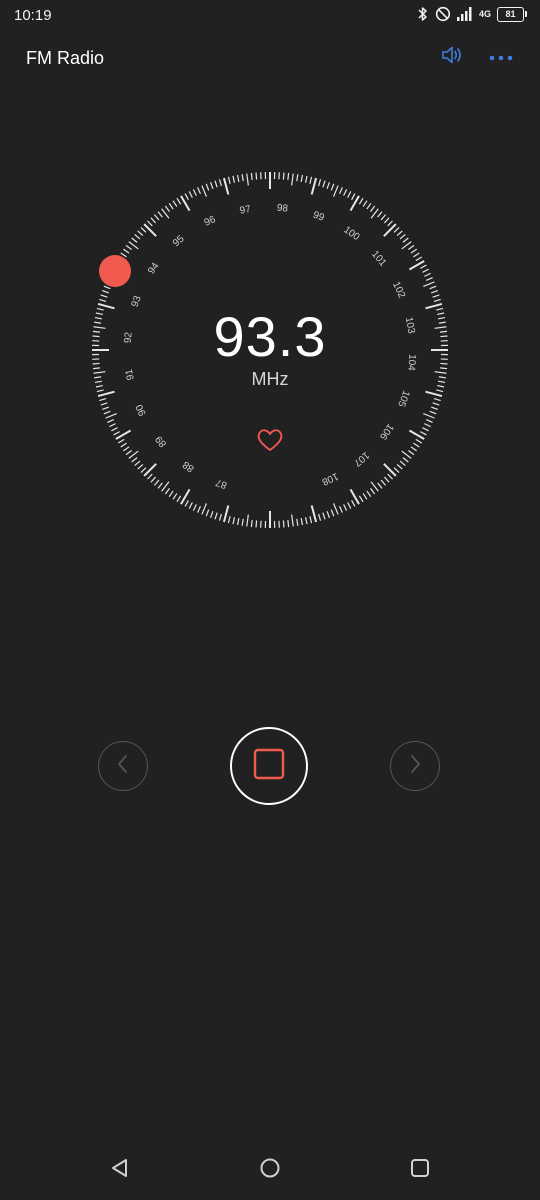 This screenshot has height=1200, width=540. What do you see at coordinates (270, 379) in the screenshot?
I see `frequency-unit: MHz` at bounding box center [270, 379].